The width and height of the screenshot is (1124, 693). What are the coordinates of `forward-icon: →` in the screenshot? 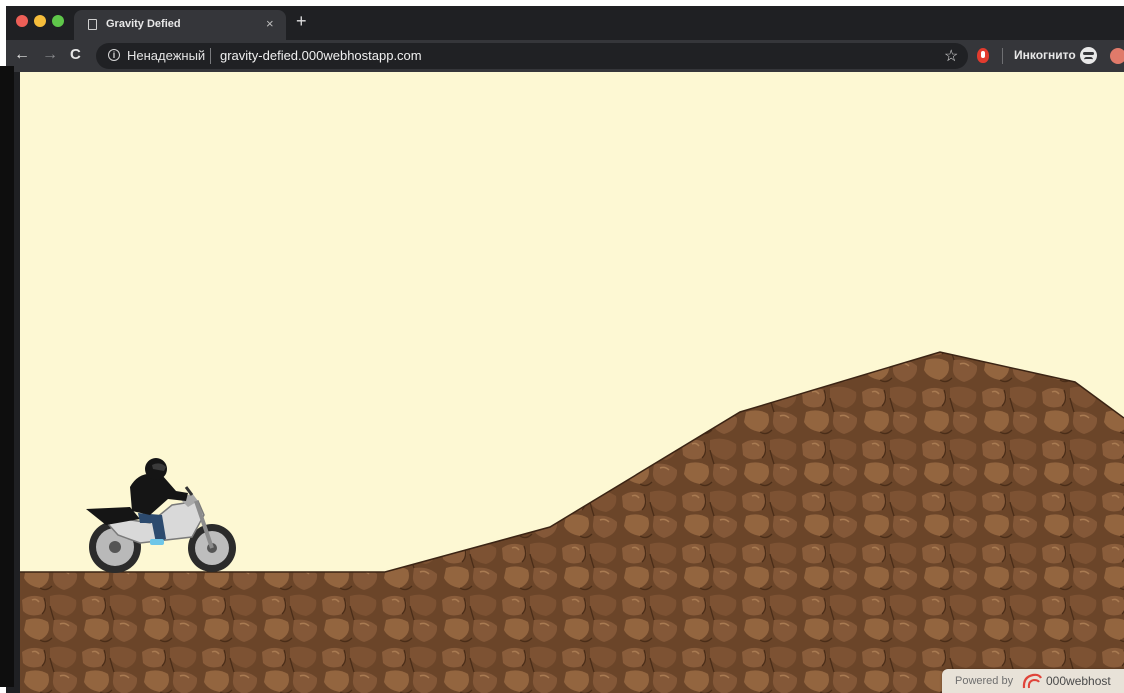 It's located at (50, 55).